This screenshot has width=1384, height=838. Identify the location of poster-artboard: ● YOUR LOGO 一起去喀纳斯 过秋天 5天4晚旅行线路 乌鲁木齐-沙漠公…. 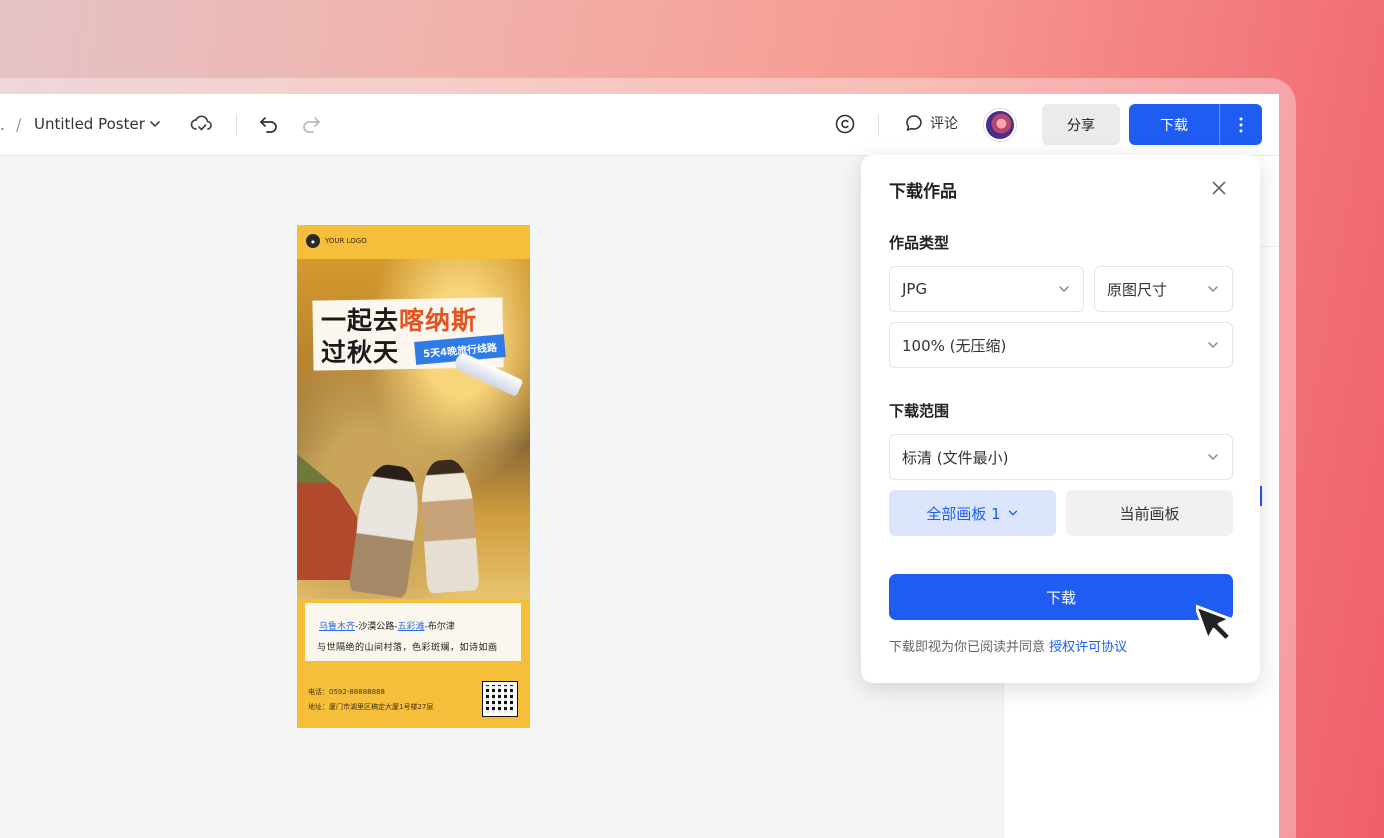
(413, 476).